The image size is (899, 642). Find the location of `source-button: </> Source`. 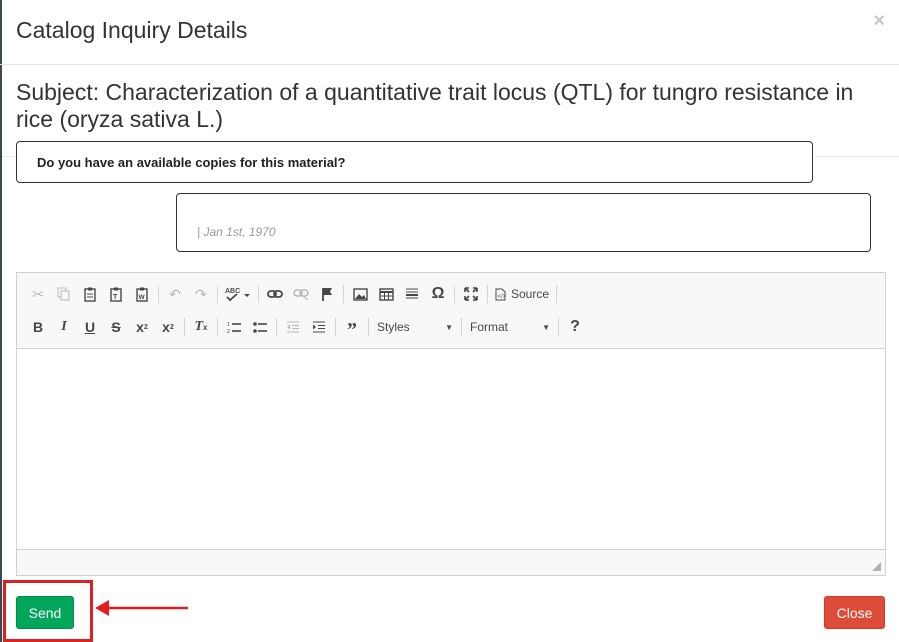

source-button: </> Source is located at coordinates (522, 294).